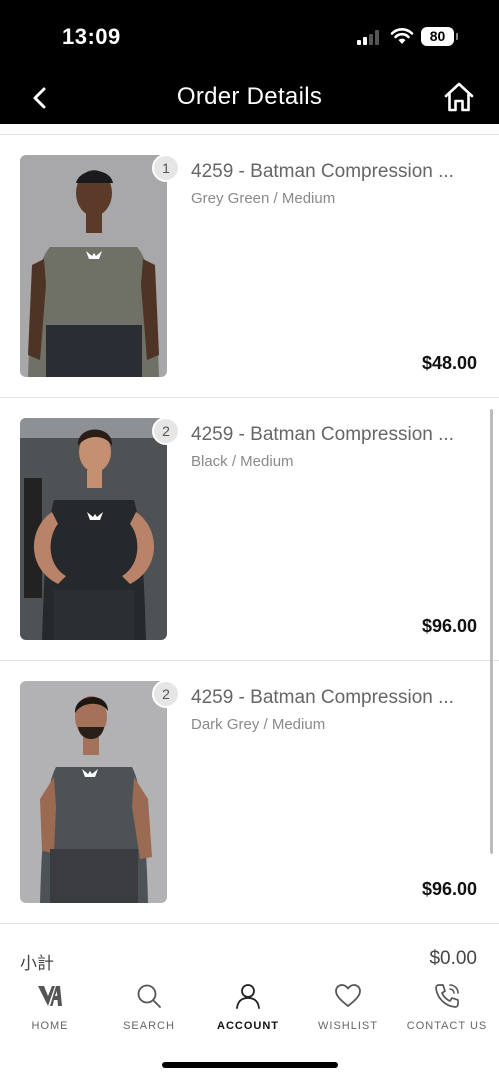 The width and height of the screenshot is (499, 1080). Describe the element at coordinates (37, 963) in the screenshot. I see `subtotal-label: 小計` at that location.